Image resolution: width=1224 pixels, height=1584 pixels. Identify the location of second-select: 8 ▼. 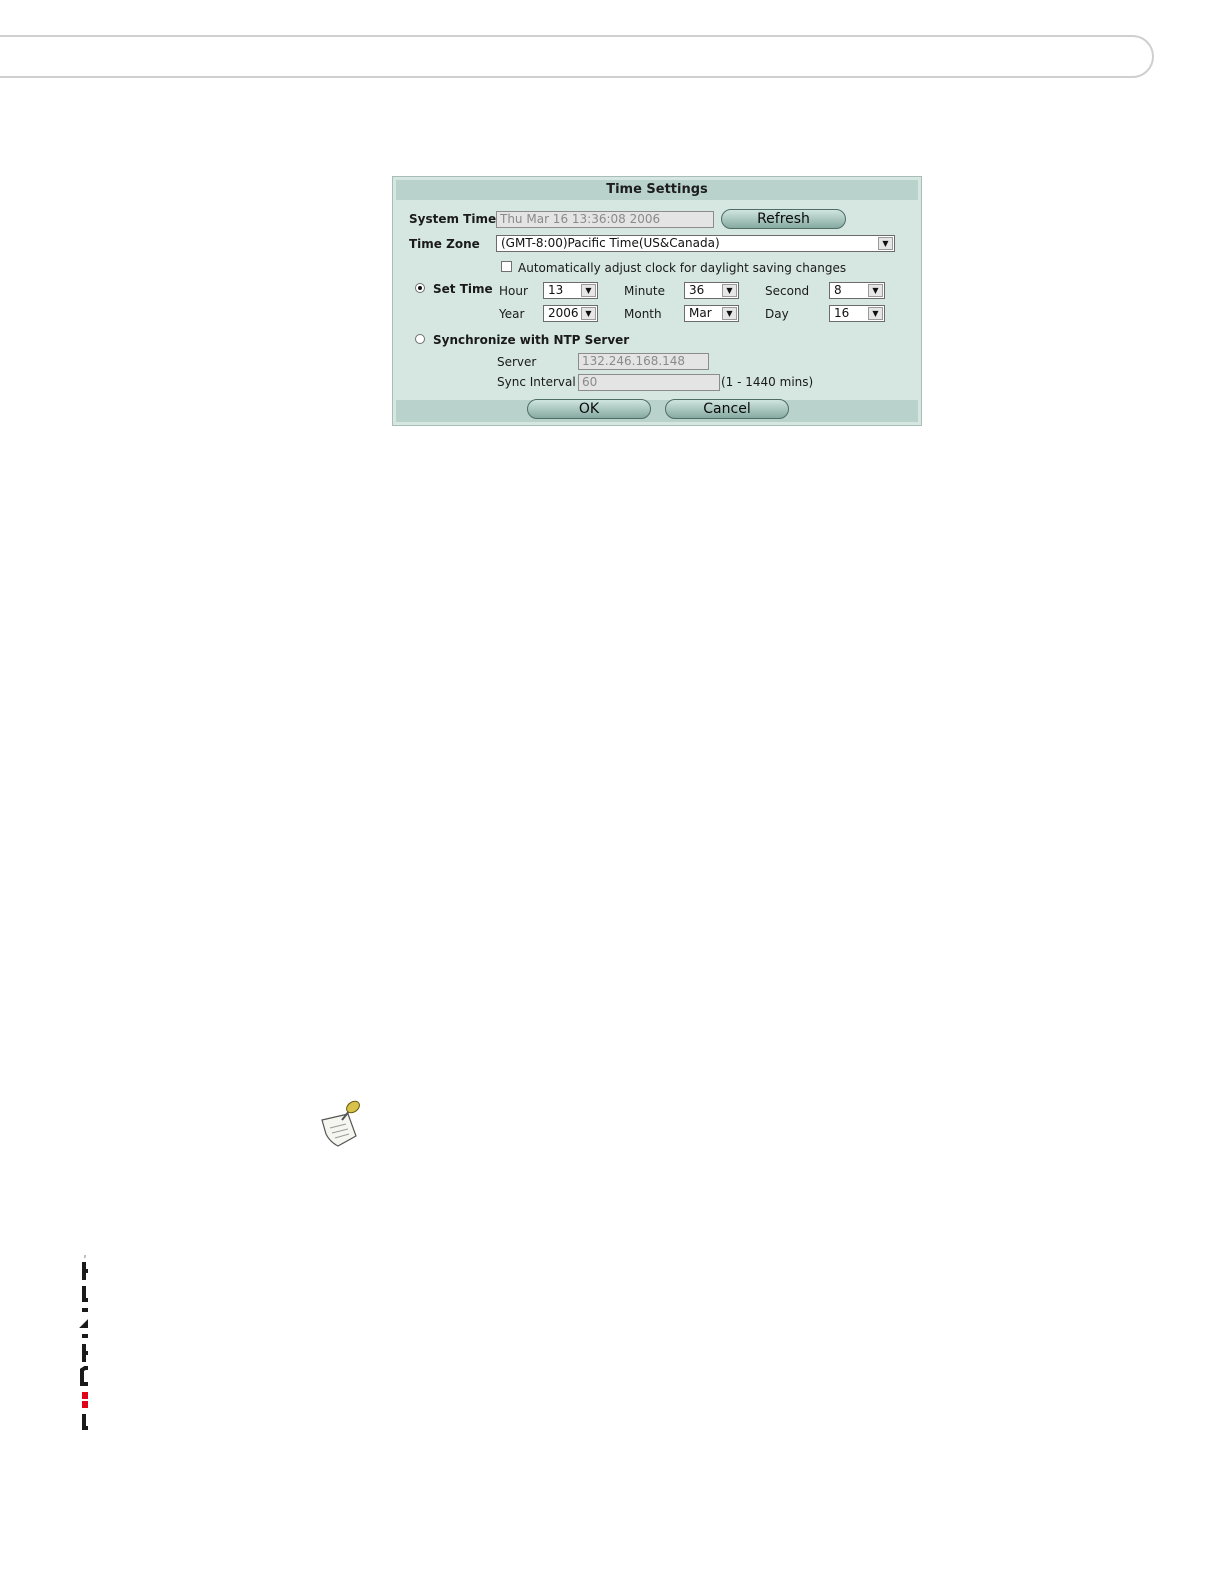
(857, 290).